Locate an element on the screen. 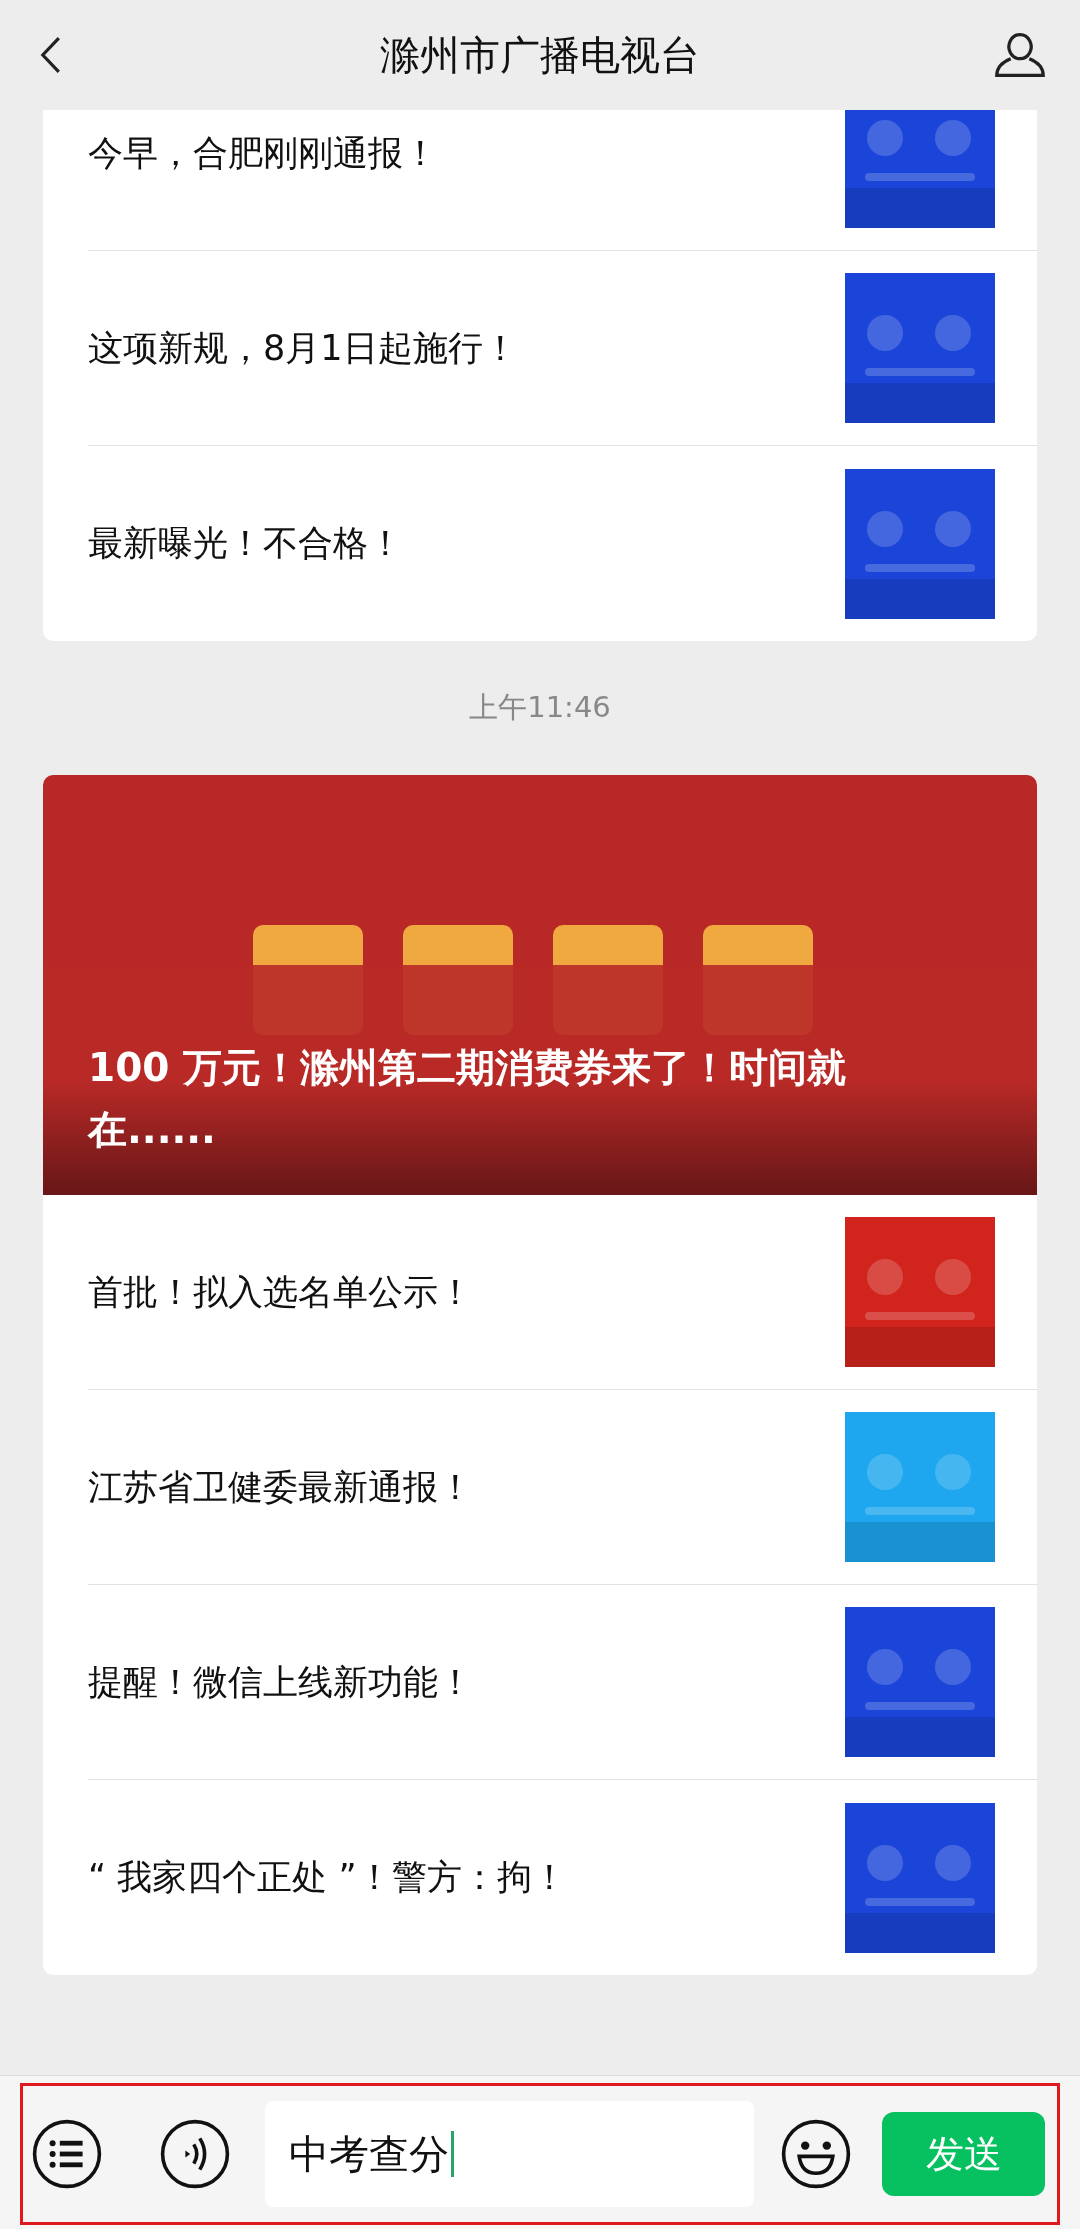 The height and width of the screenshot is (2229, 1080). voice-icon is located at coordinates (195, 2154).